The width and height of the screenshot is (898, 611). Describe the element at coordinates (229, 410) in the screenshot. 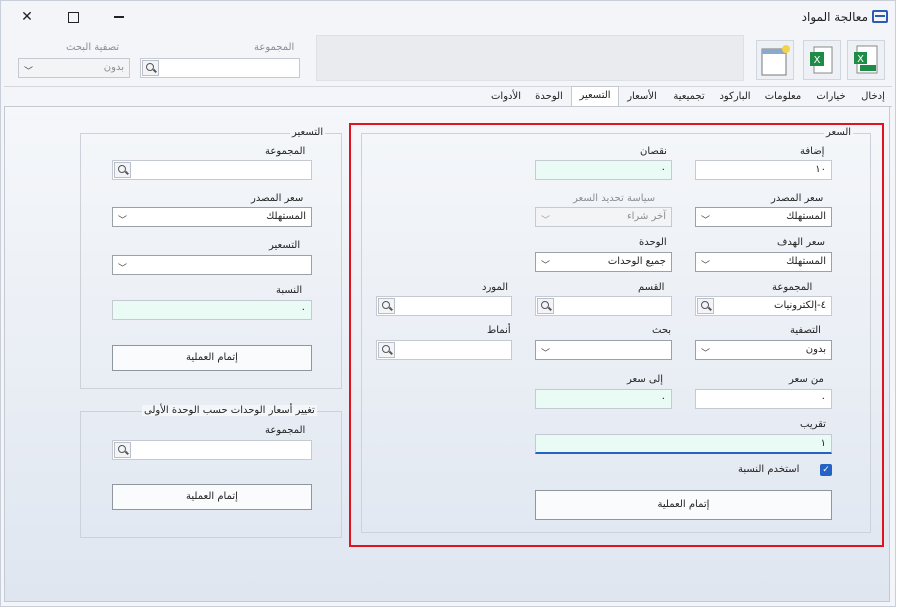

I see `unit-change-title: تغيير أسعار الوحدات حسب الوحدة الأولى` at that location.